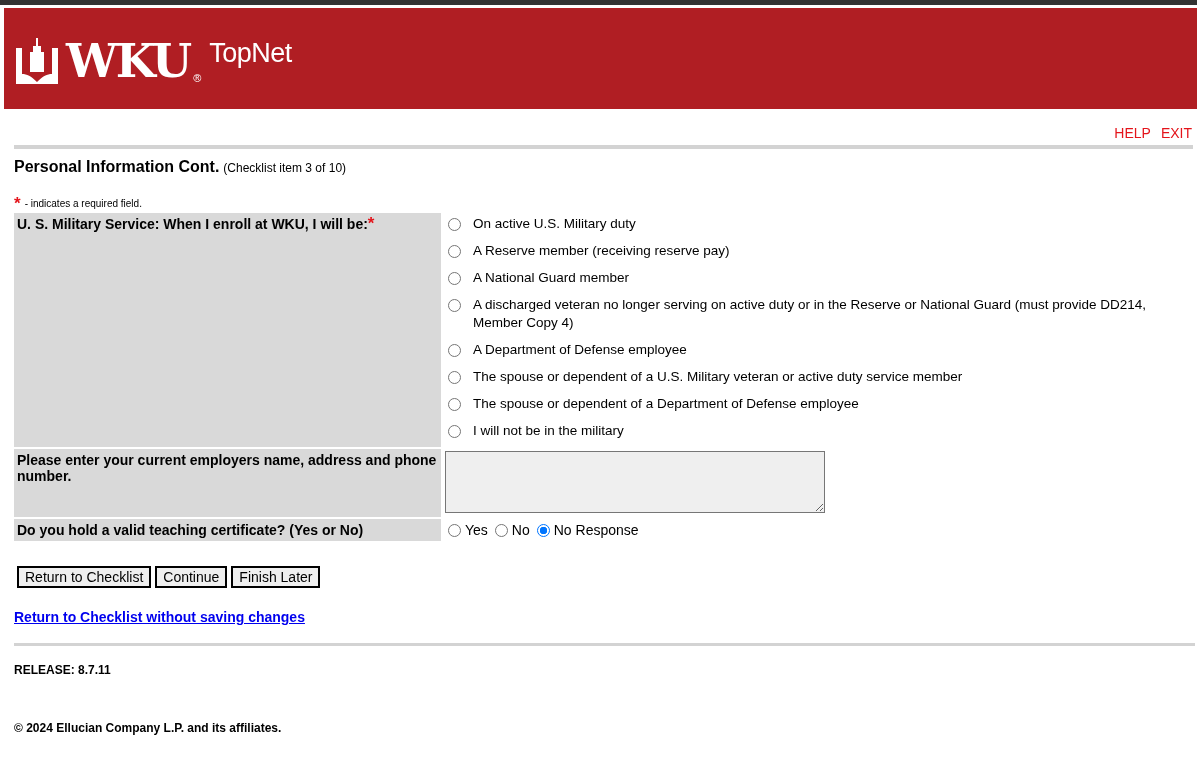 The height and width of the screenshot is (776, 1197). What do you see at coordinates (227, 330) in the screenshot?
I see `form-label: U. S. Military Service: When I enroll at WKU, I will be:*` at bounding box center [227, 330].